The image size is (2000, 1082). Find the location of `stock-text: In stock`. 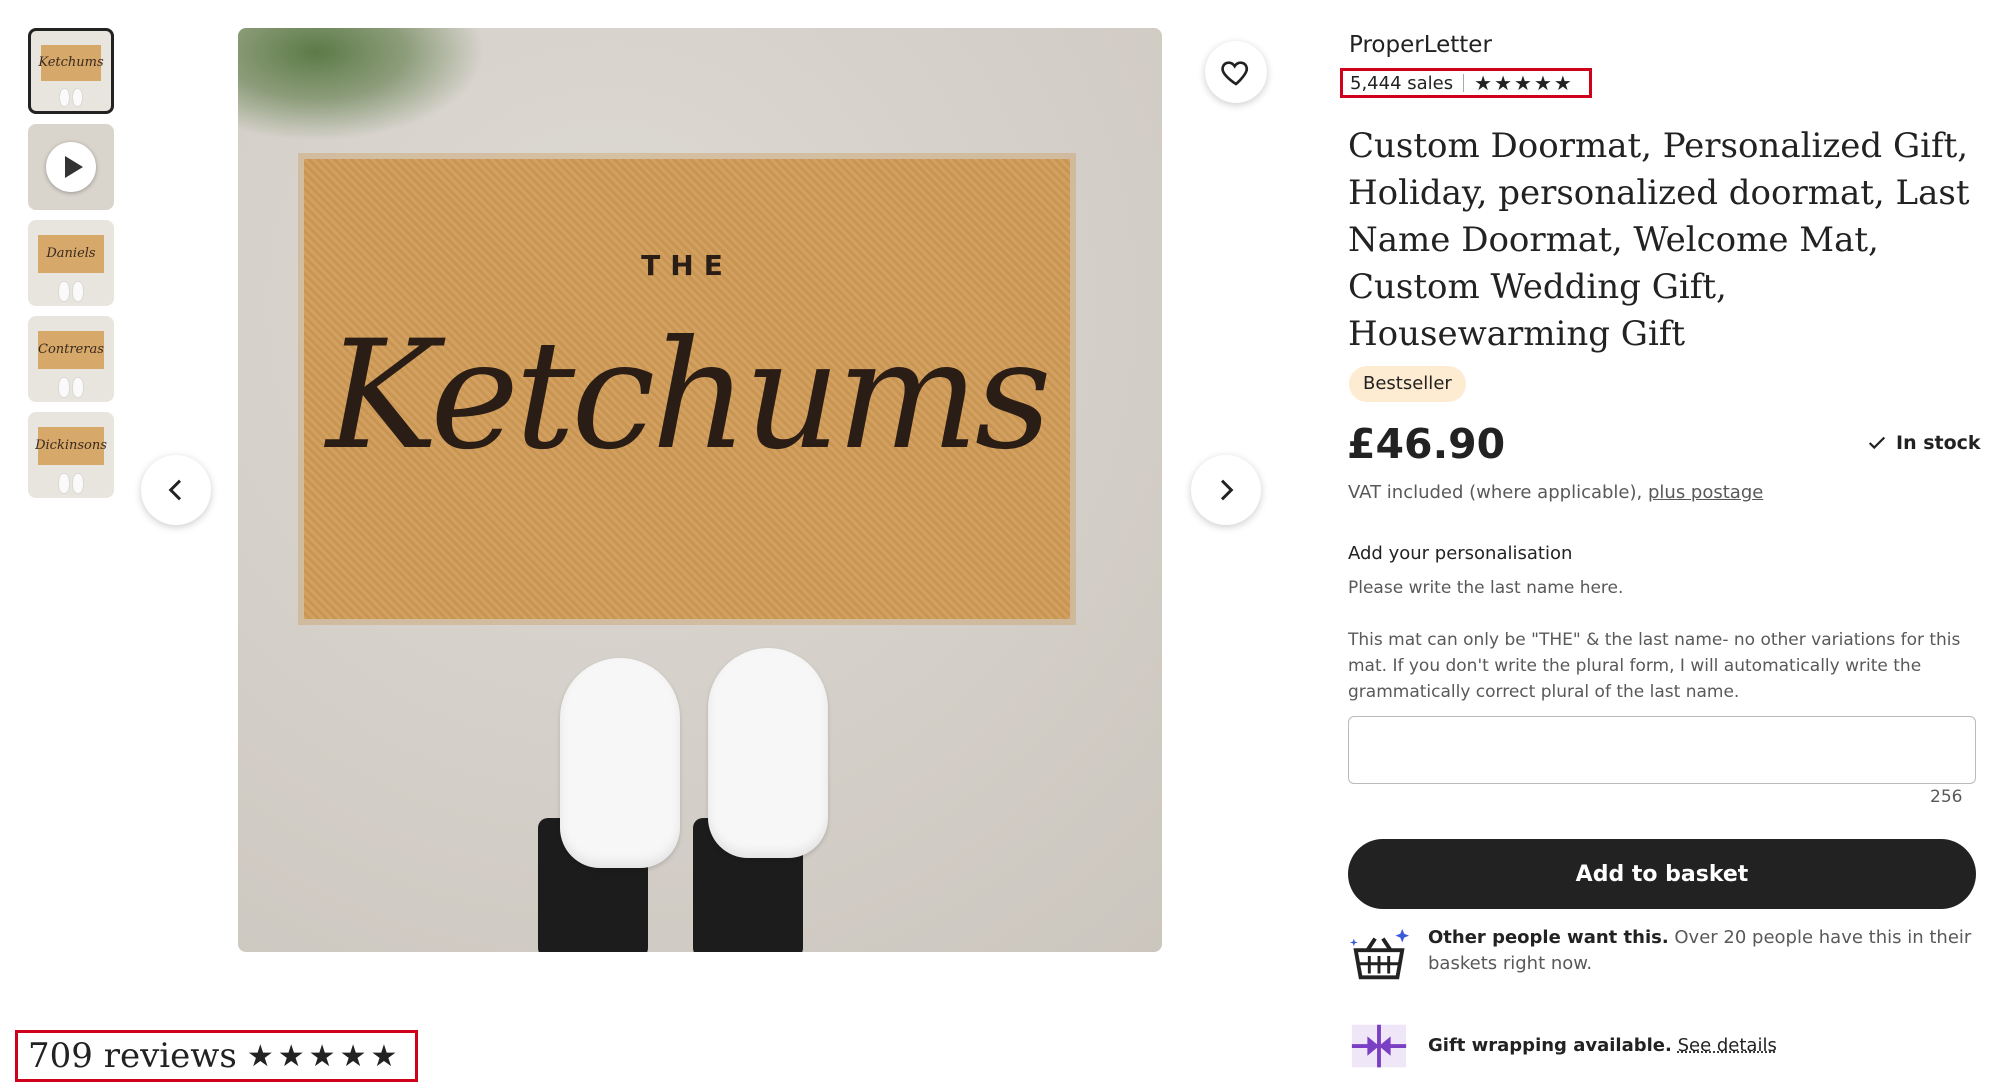

stock-text: In stock is located at coordinates (1938, 443).